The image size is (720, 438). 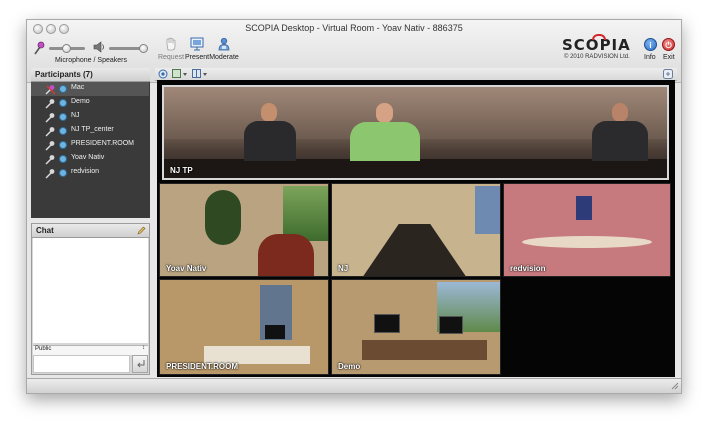 What do you see at coordinates (90, 89) in the screenshot?
I see `participant-row: Mac` at bounding box center [90, 89].